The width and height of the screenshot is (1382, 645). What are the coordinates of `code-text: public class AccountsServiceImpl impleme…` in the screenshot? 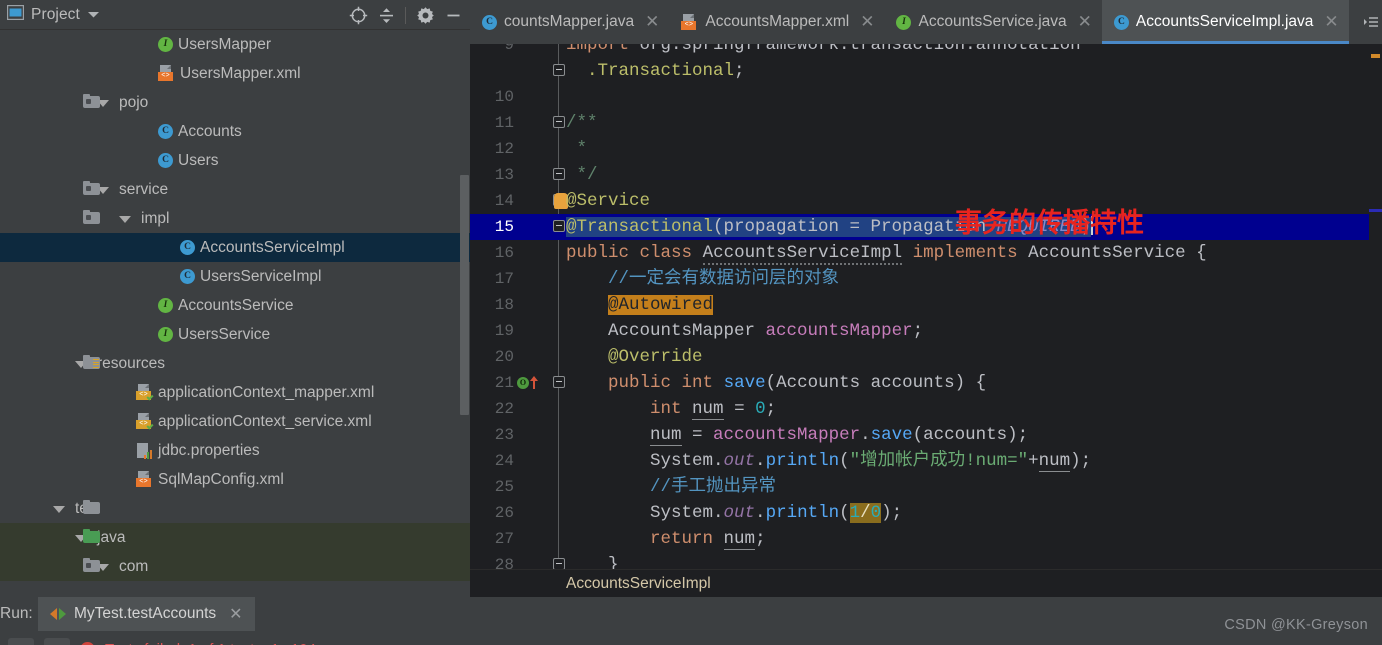 It's located at (886, 253).